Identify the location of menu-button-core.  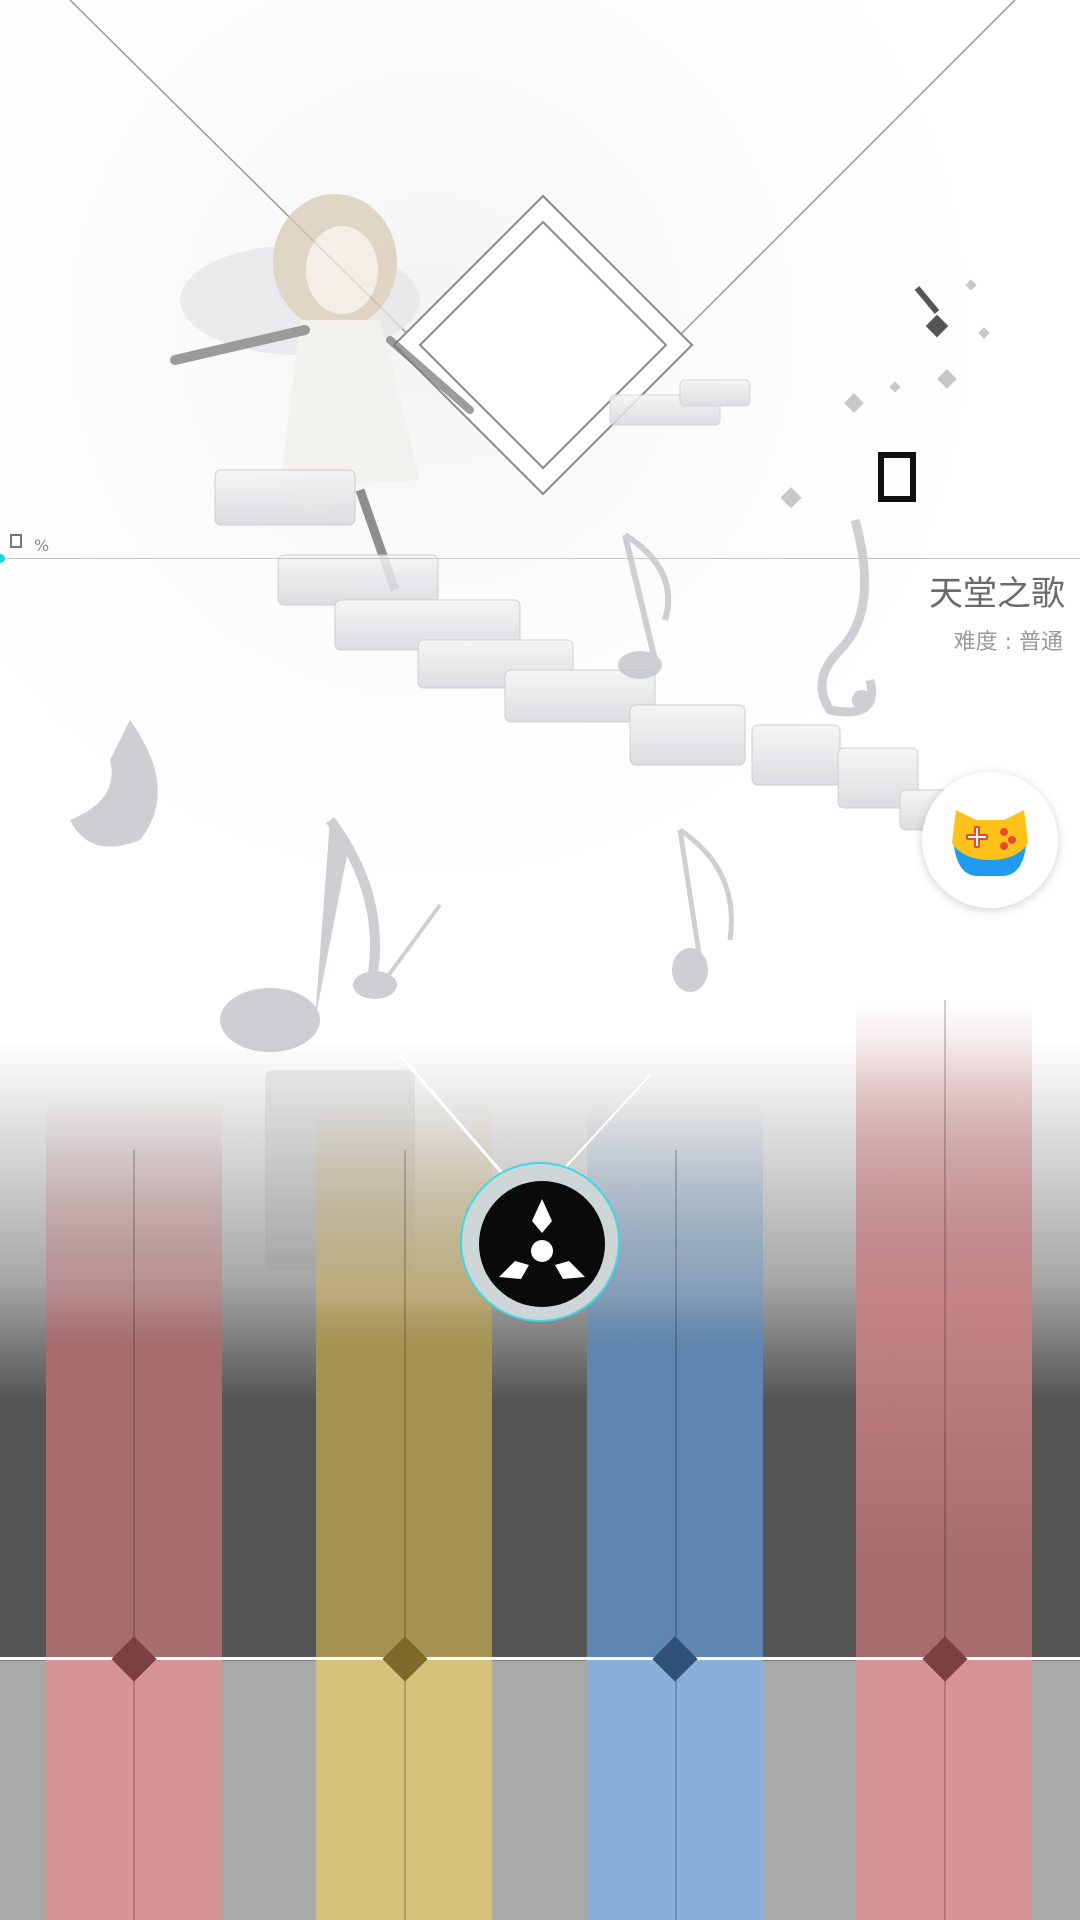
(542, 1244).